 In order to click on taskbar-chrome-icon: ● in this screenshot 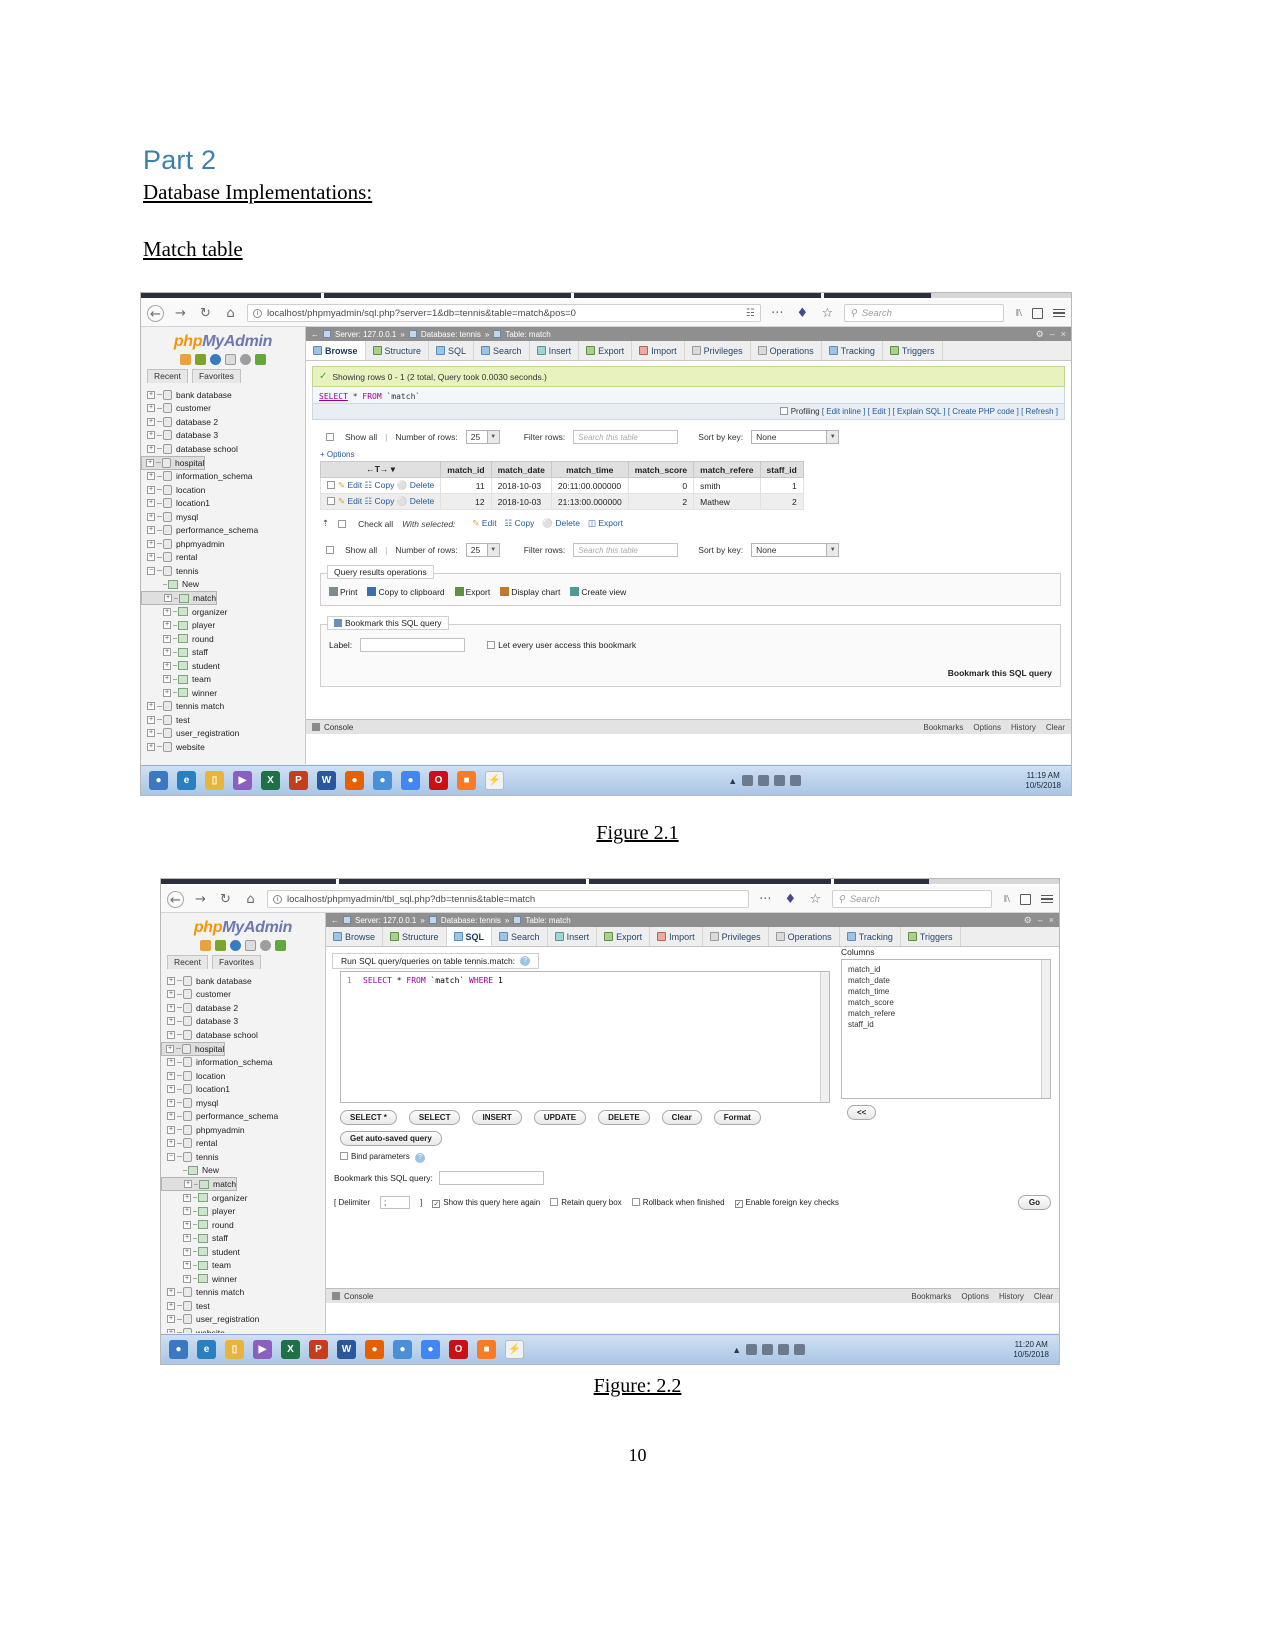, I will do `click(410, 780)`.